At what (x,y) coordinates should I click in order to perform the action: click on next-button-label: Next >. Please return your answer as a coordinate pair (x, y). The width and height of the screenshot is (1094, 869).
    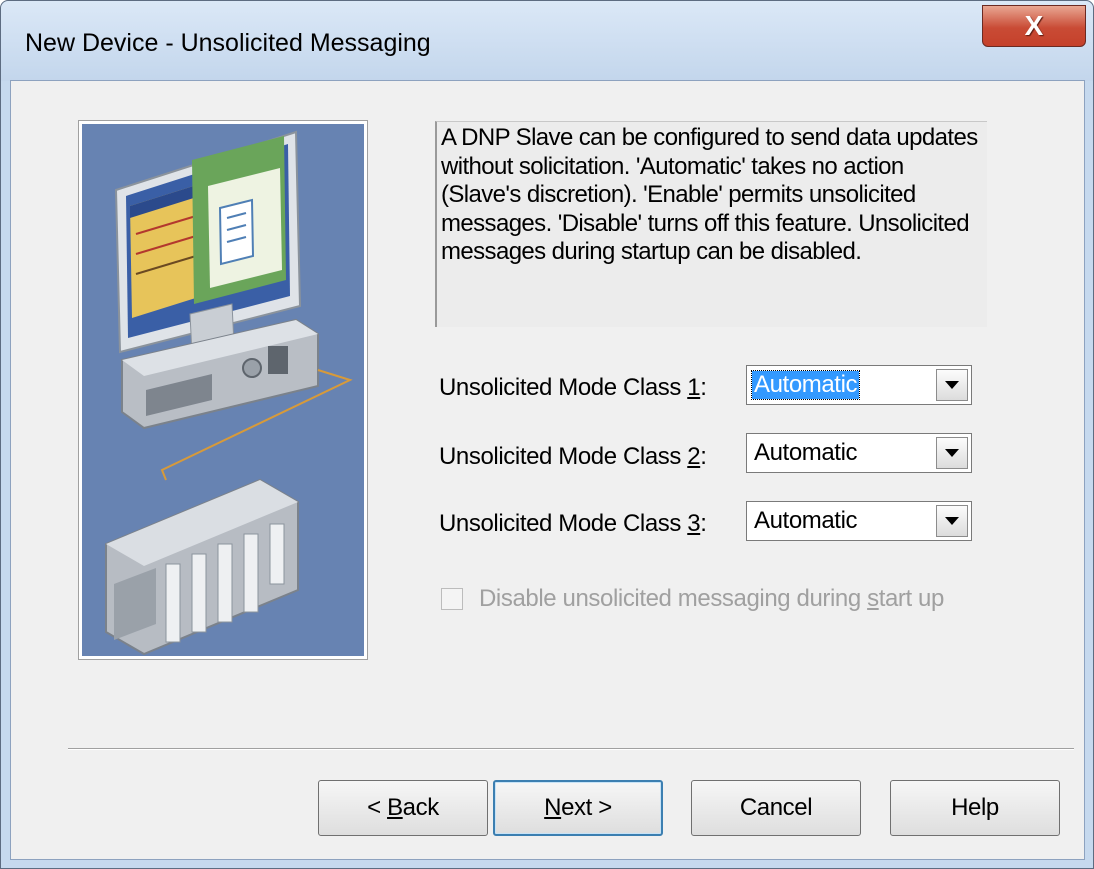
    Looking at the image, I should click on (578, 807).